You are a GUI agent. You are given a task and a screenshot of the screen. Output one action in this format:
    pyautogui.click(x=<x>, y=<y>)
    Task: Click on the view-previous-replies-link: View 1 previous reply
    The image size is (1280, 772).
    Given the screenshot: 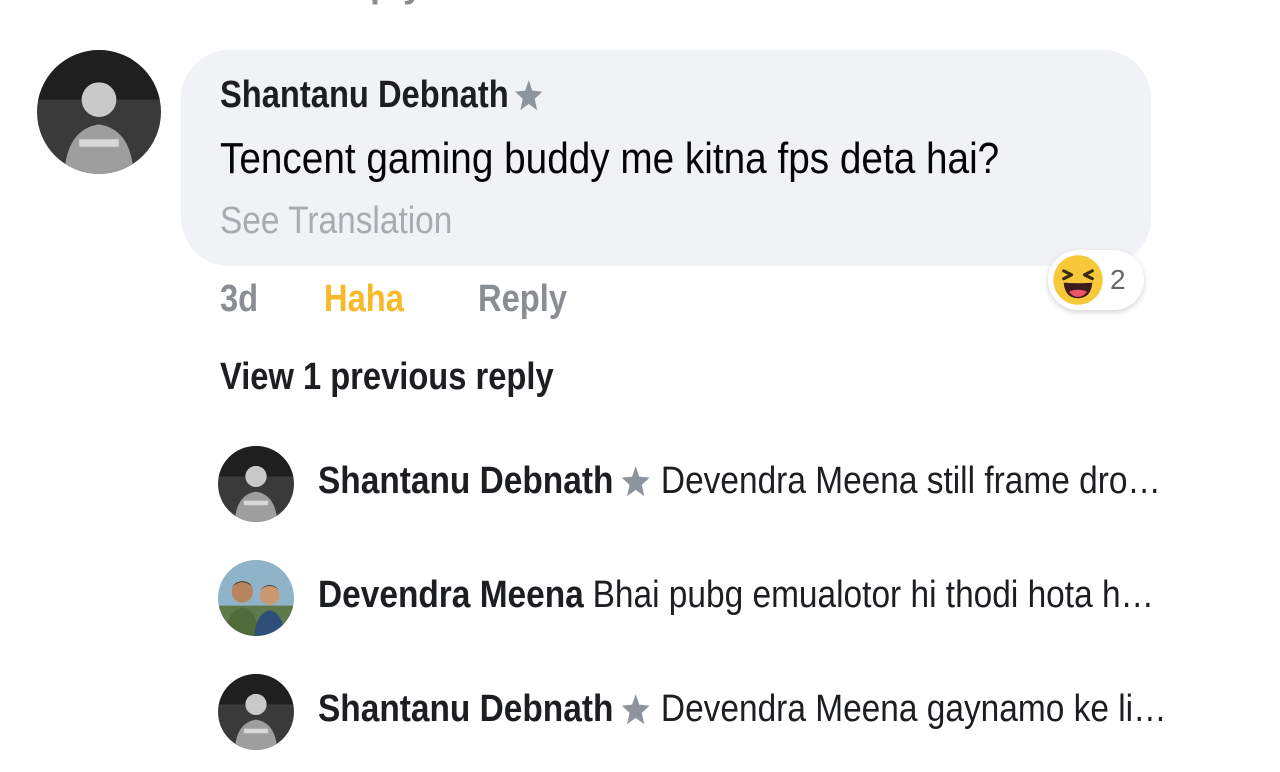 What is the action you would take?
    pyautogui.click(x=387, y=377)
    